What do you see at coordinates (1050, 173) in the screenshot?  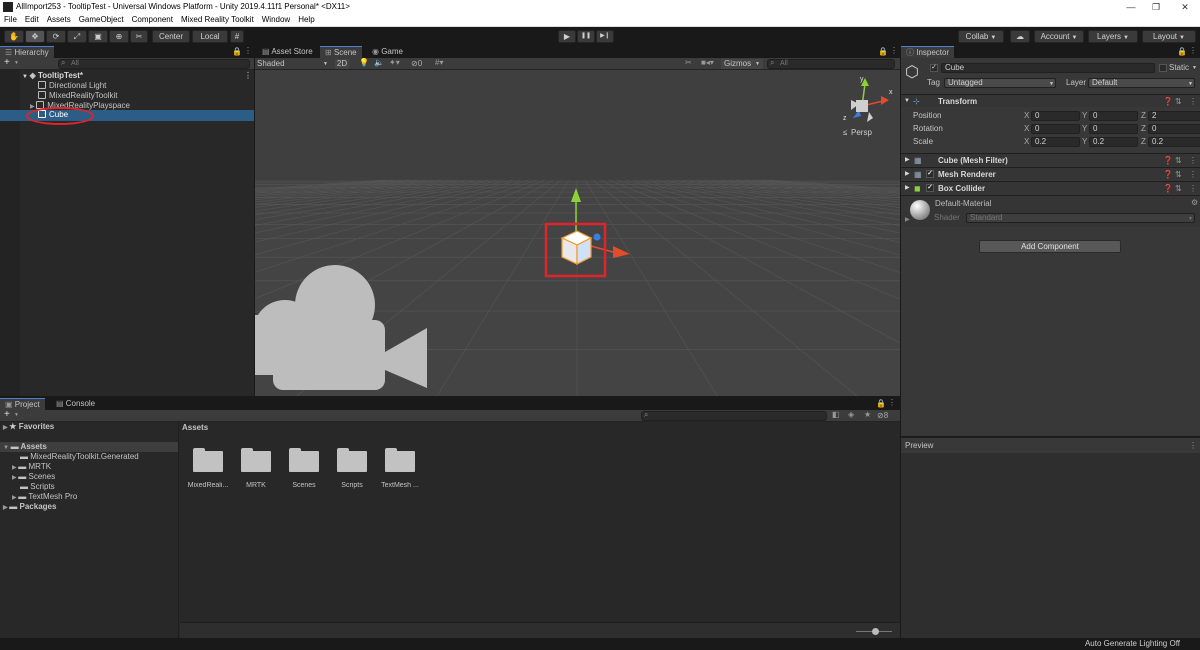 I see `mesh-renderer-component-header: ▶ ▦ ✓ Mesh Renderer ❓ ⇅ ⋮` at bounding box center [1050, 173].